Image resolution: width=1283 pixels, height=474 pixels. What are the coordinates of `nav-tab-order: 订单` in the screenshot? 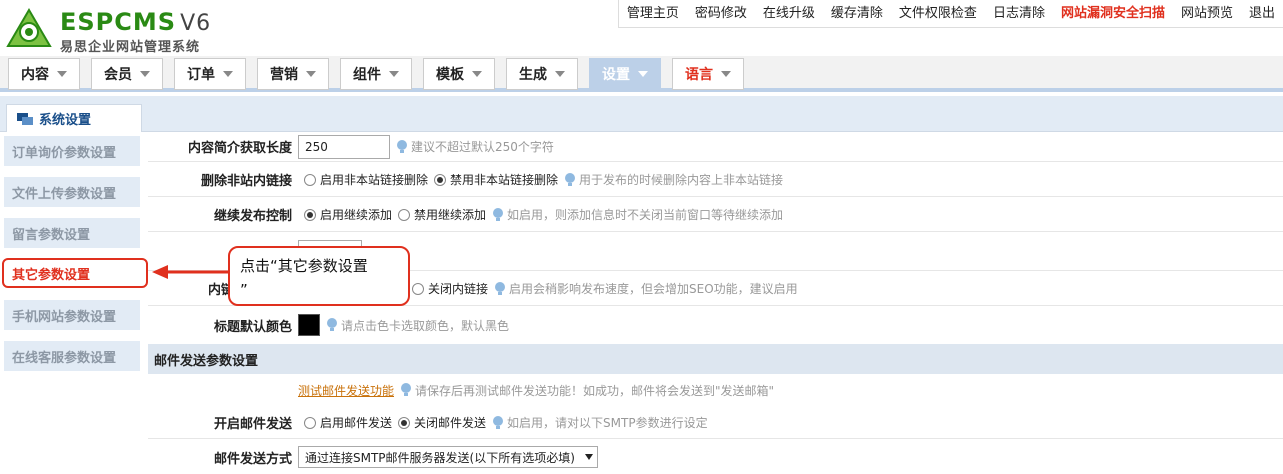 It's located at (210, 74).